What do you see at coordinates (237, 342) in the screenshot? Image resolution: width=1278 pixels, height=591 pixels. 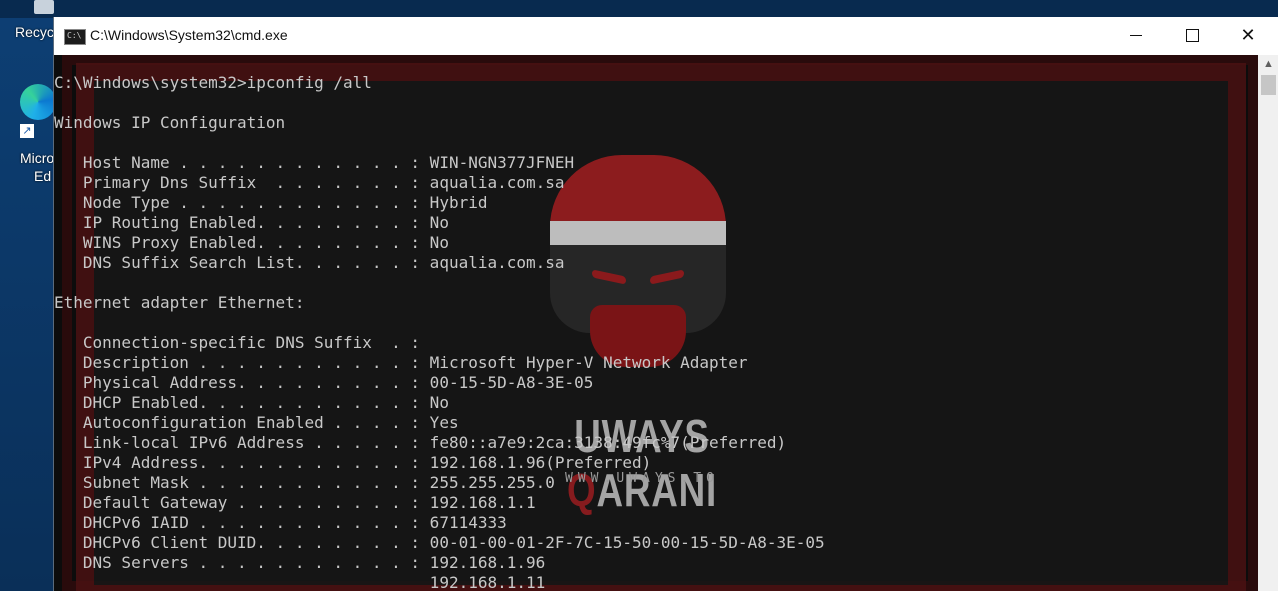 I see `console-line: Connection-specific DNS Suffix . :` at bounding box center [237, 342].